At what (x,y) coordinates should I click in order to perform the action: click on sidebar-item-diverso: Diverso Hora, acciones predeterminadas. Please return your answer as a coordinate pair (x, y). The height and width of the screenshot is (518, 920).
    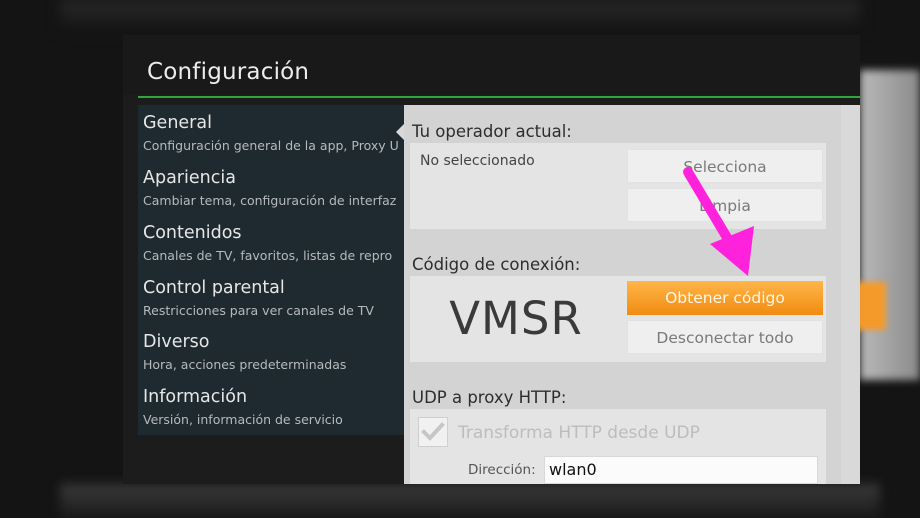
    Looking at the image, I should click on (271, 352).